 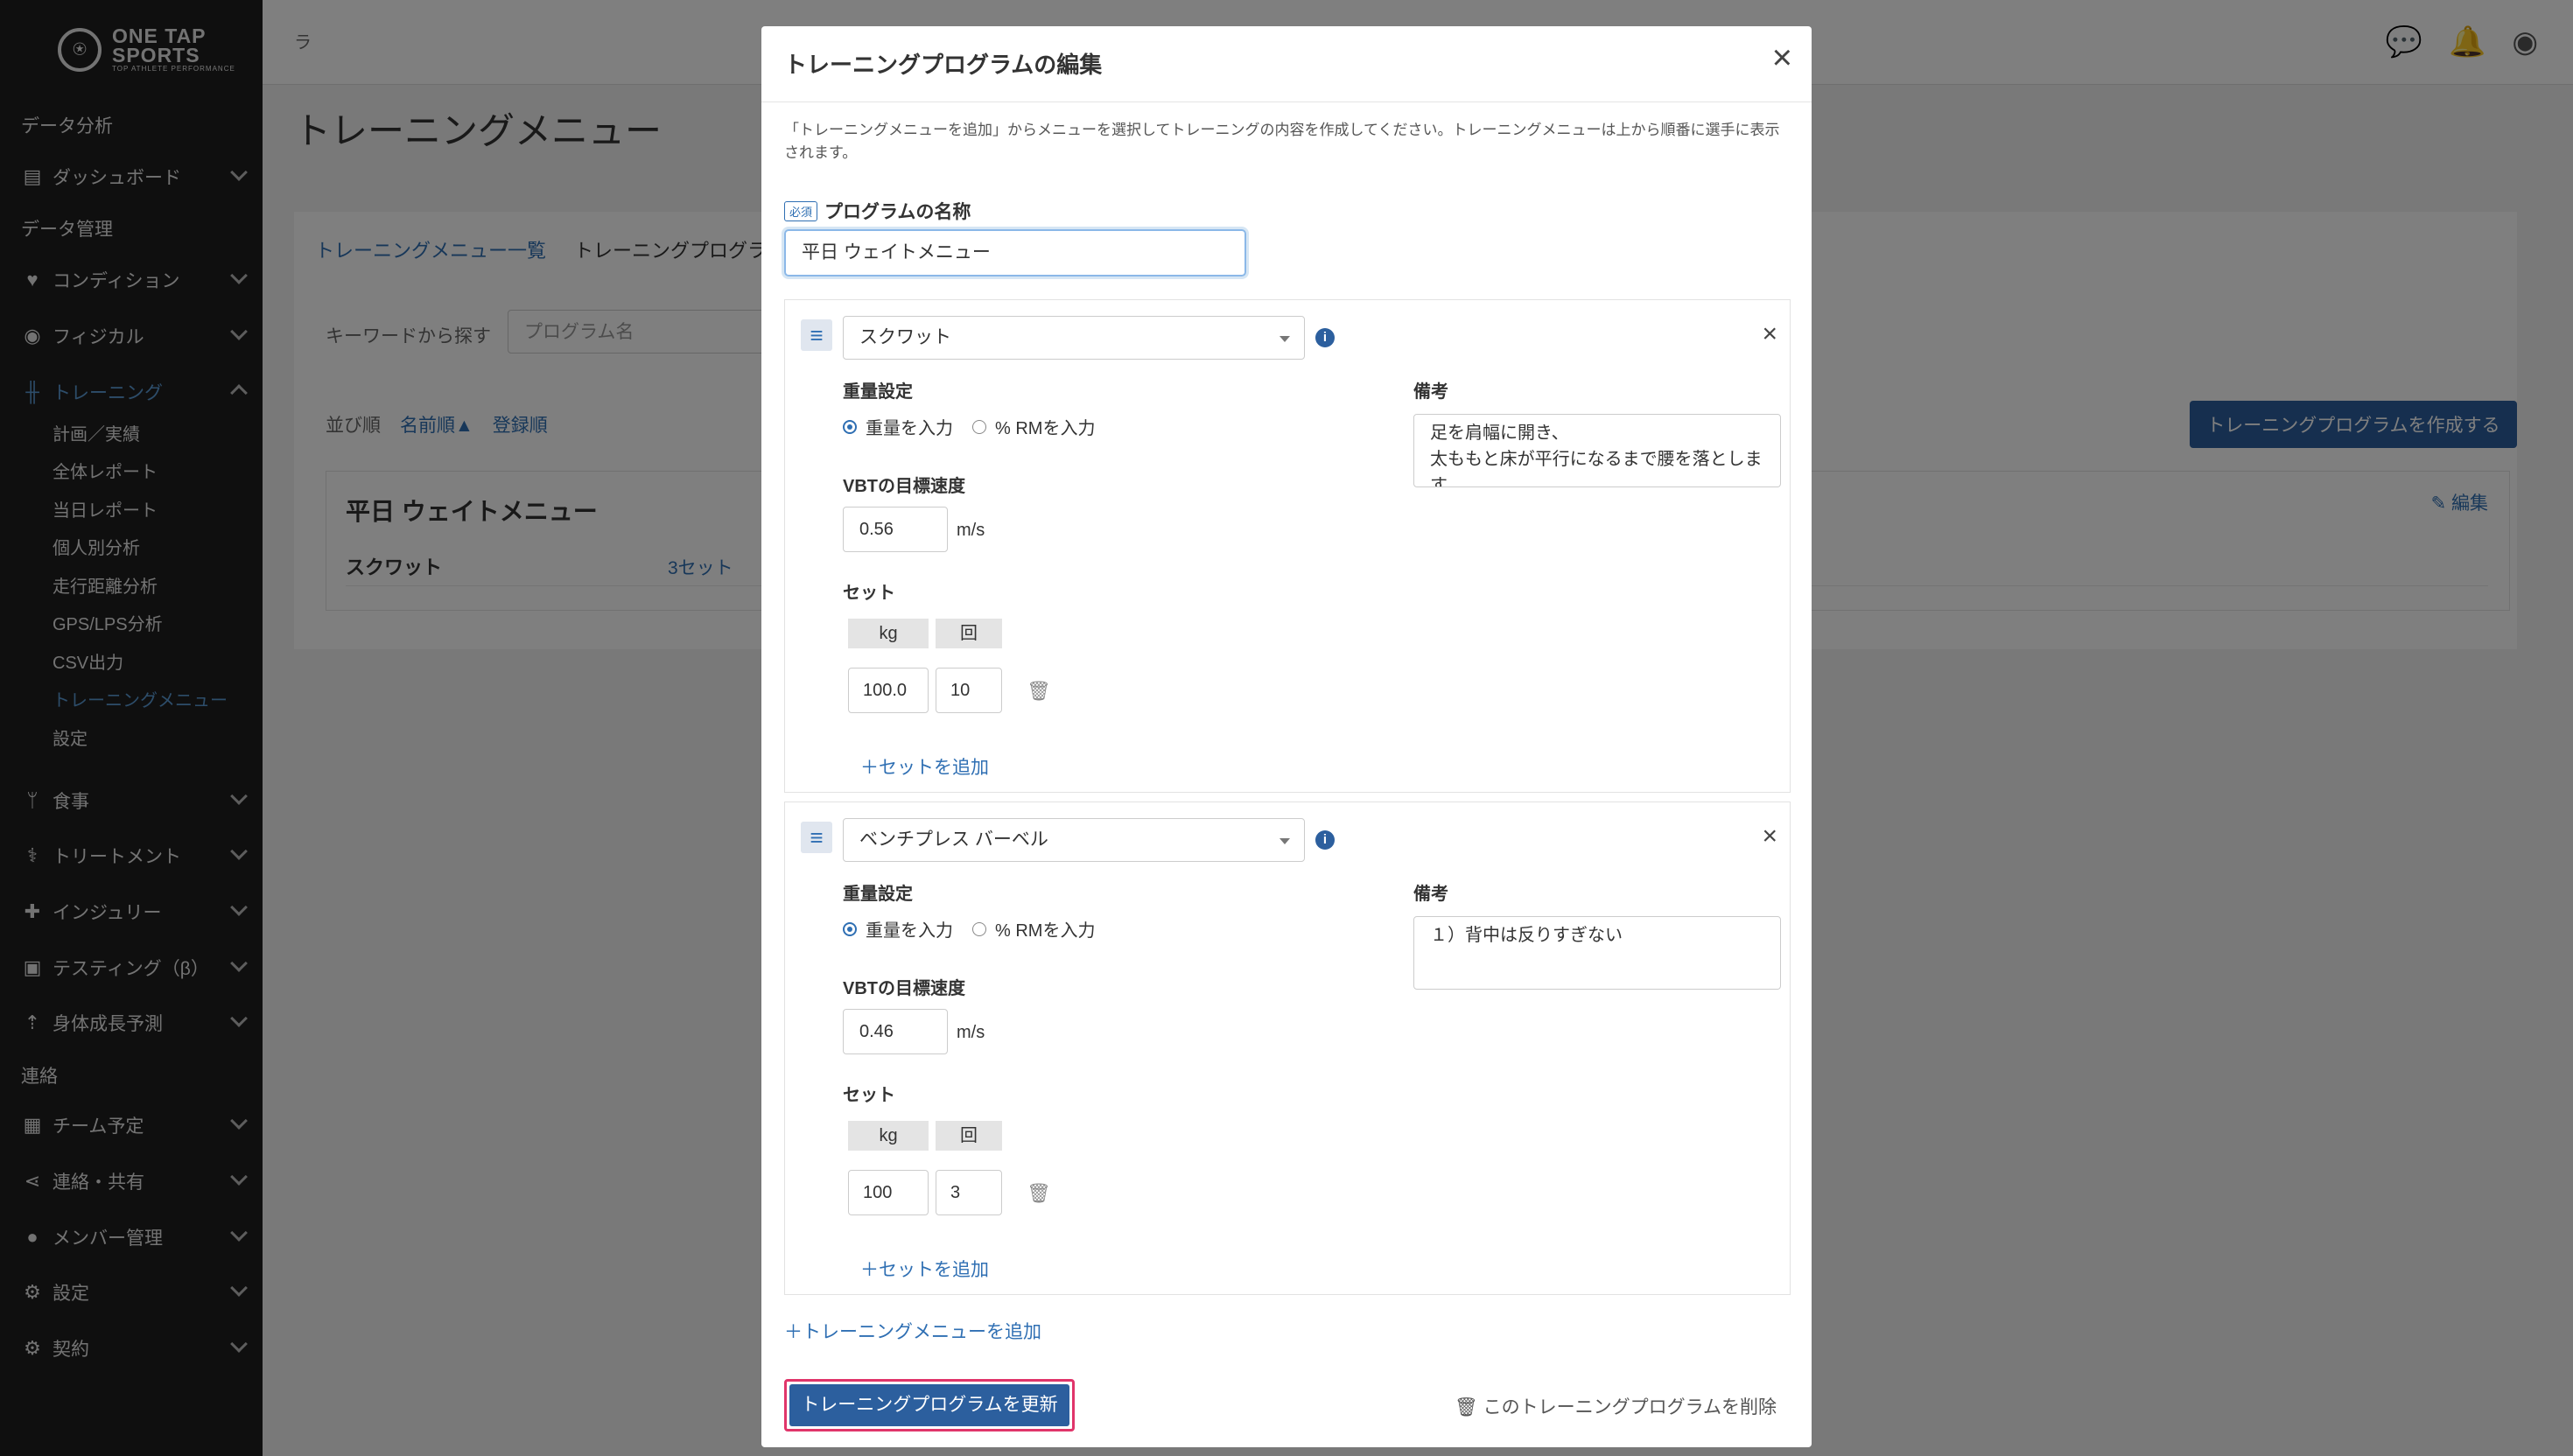 I want to click on menu-select-value: スクワット, so click(x=905, y=337).